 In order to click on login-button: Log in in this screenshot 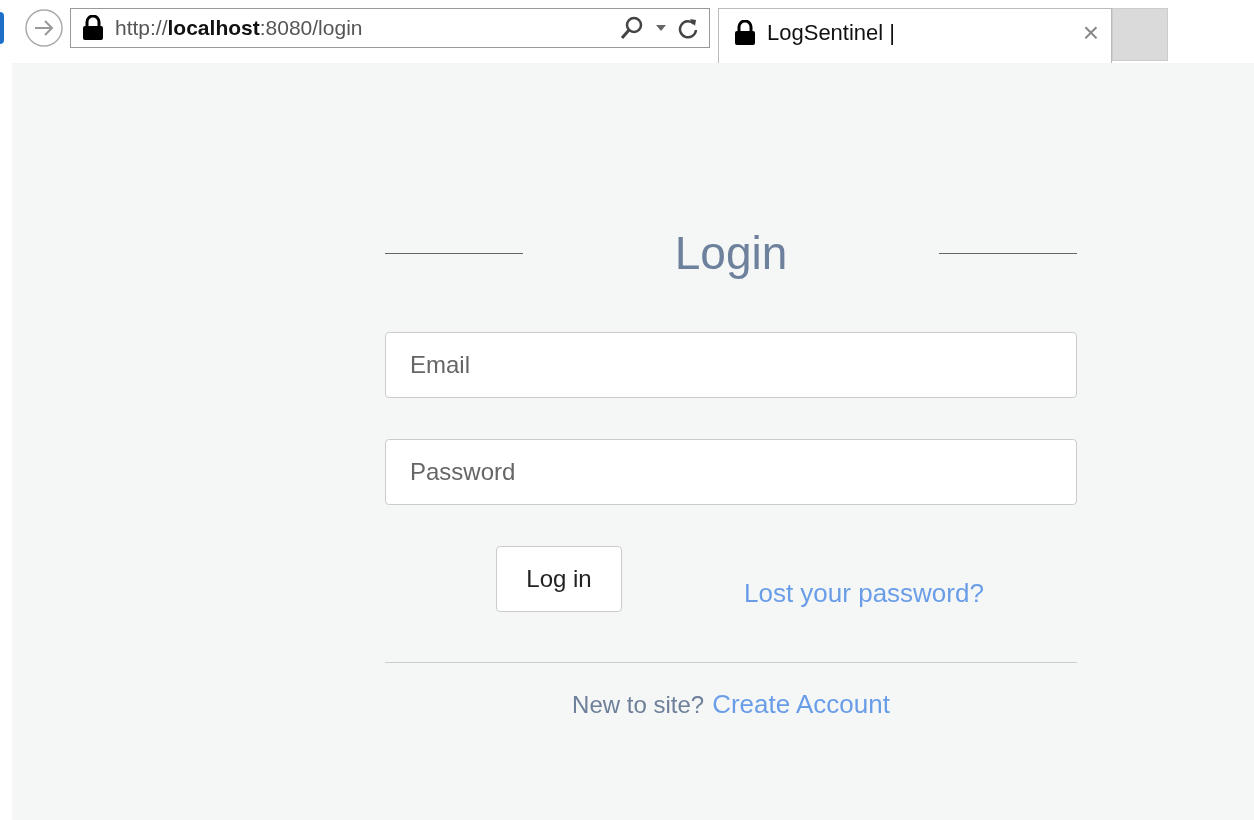, I will do `click(559, 579)`.